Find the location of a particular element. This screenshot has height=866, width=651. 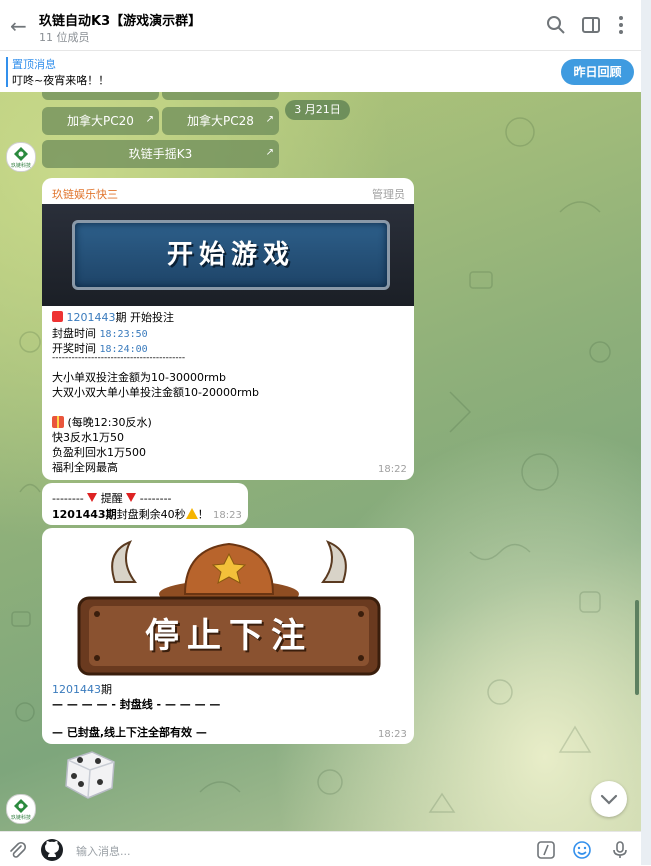

countdown-end: ！ is located at coordinates (203, 514).